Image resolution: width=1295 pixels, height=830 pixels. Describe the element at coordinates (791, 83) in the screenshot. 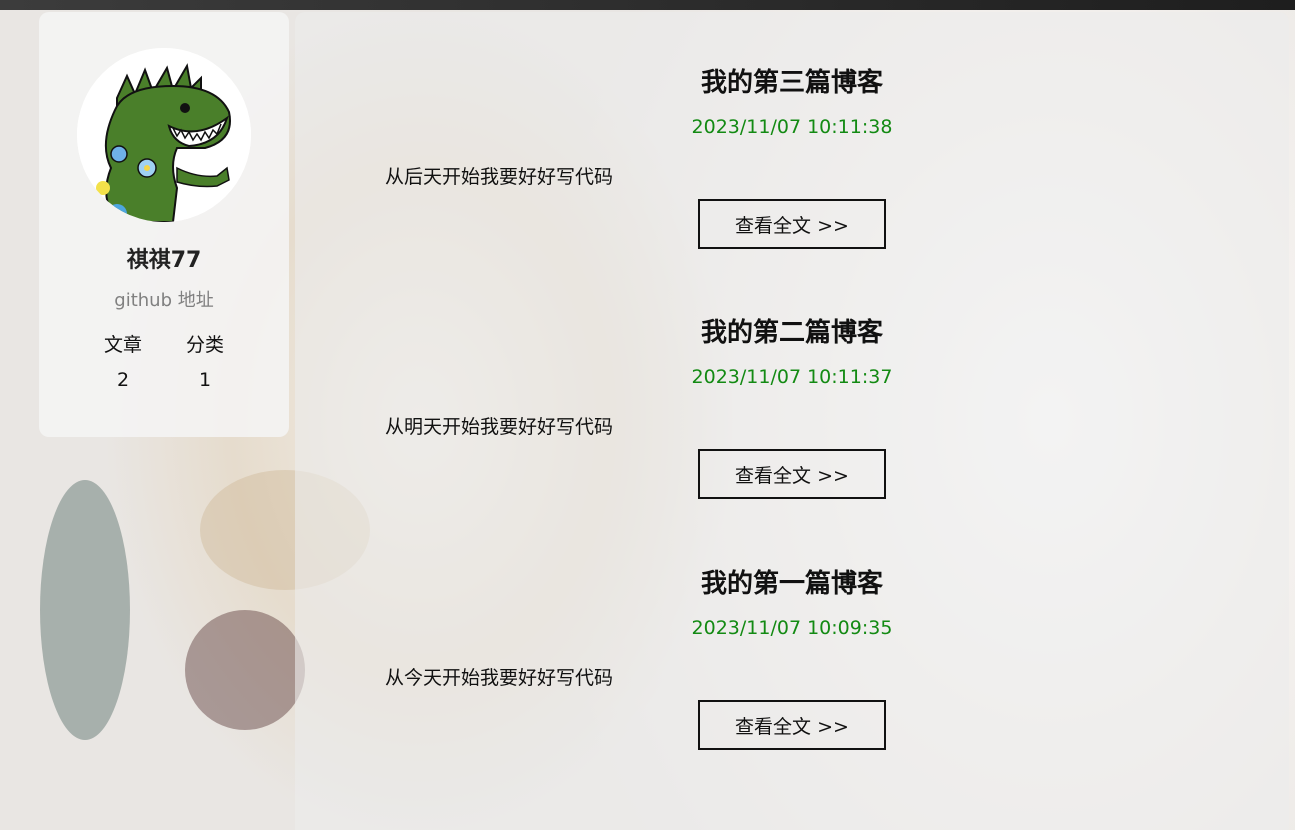

I see `post-title: 我的第三篇博客` at that location.